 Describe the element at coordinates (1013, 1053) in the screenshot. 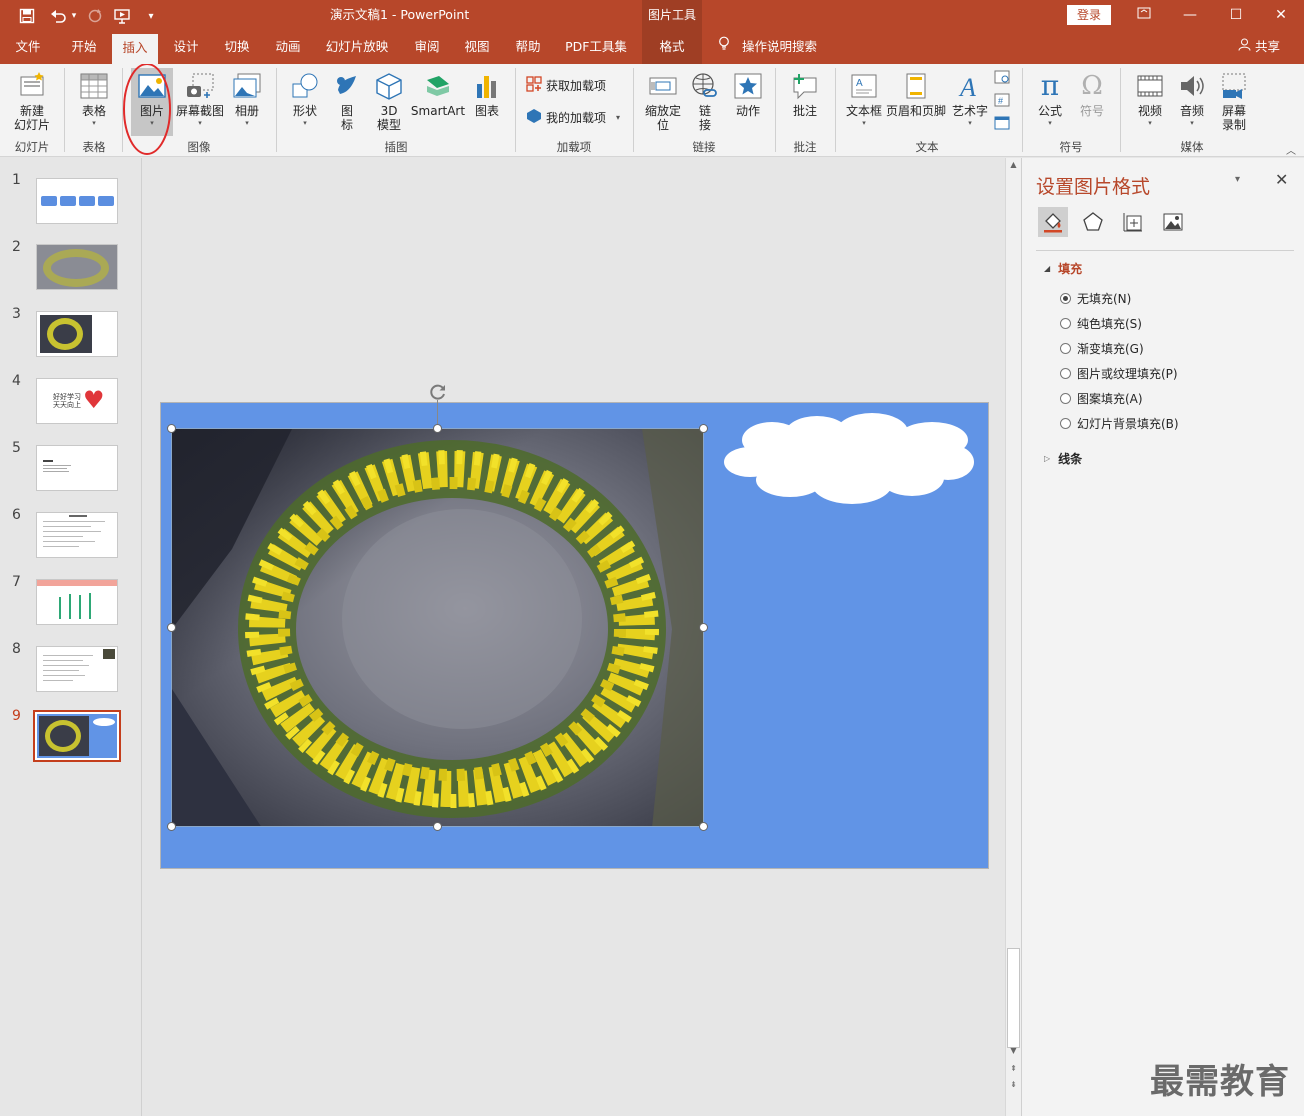

I see `scroll-down-arrow-icon: ▼` at that location.